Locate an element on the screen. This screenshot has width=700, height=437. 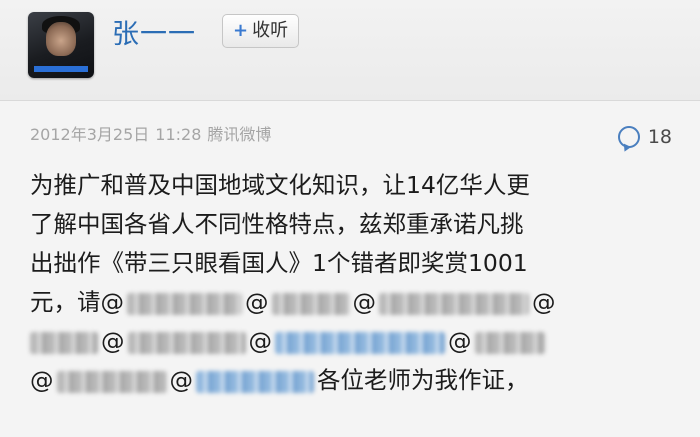
content-line: 出拙作《带三只眼看国人》1个错者即奖赏1001 is located at coordinates (279, 263).